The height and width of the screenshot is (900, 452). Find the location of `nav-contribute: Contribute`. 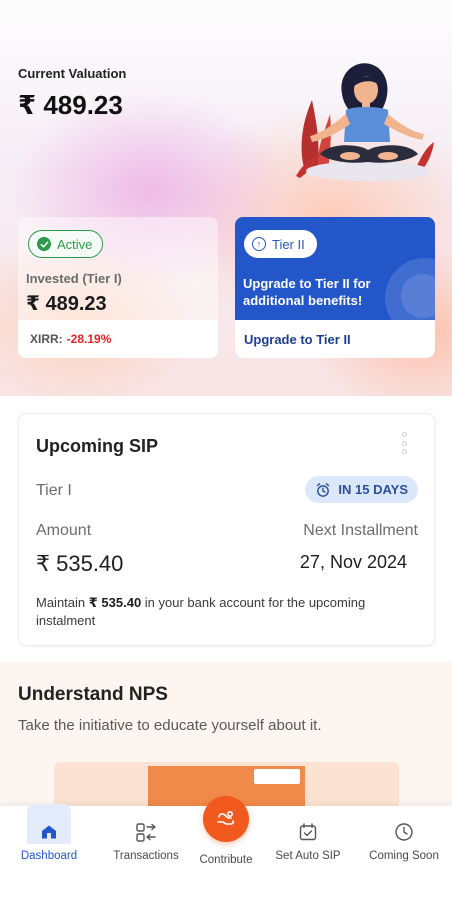

nav-contribute: Contribute is located at coordinates (226, 841).